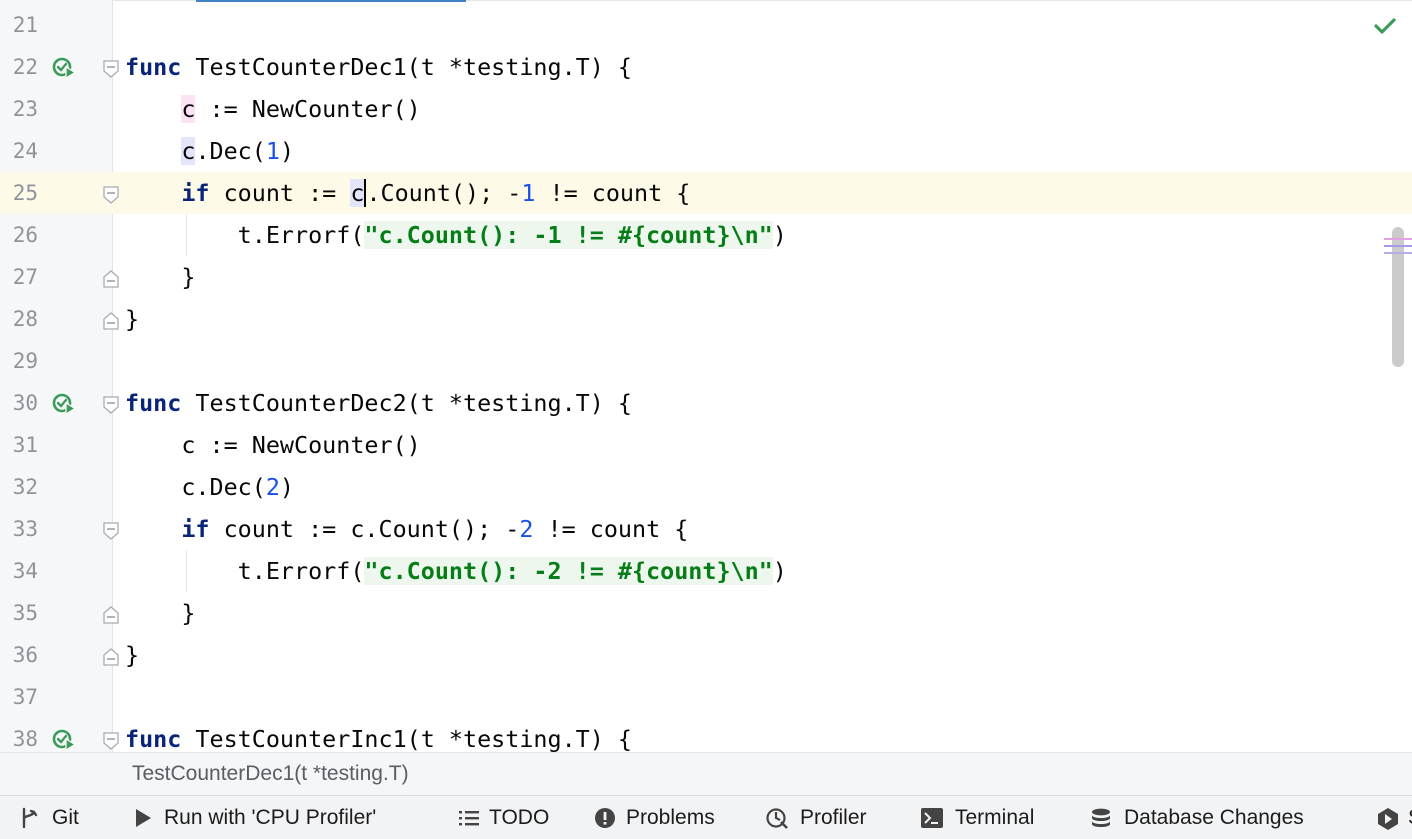  I want to click on code-line: 35 }, so click(706, 613).